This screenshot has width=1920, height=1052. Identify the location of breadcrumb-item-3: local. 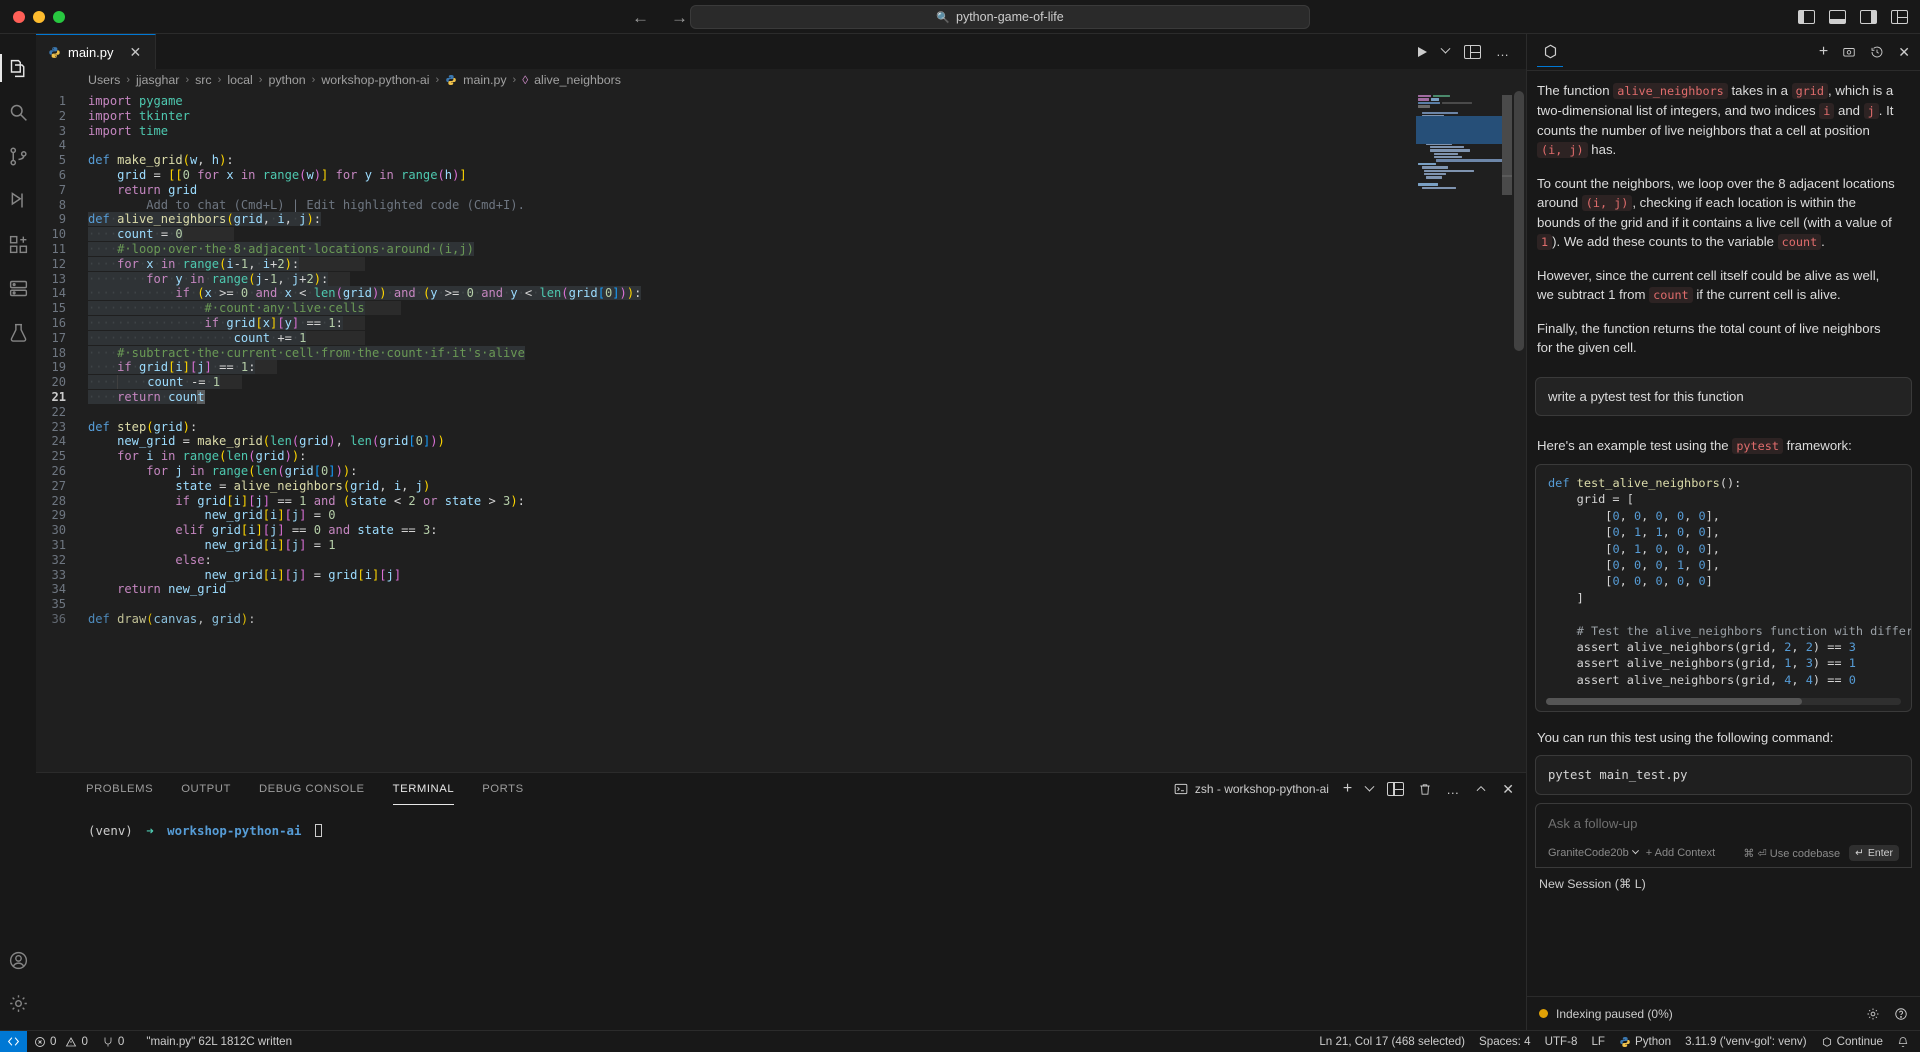
(239, 80).